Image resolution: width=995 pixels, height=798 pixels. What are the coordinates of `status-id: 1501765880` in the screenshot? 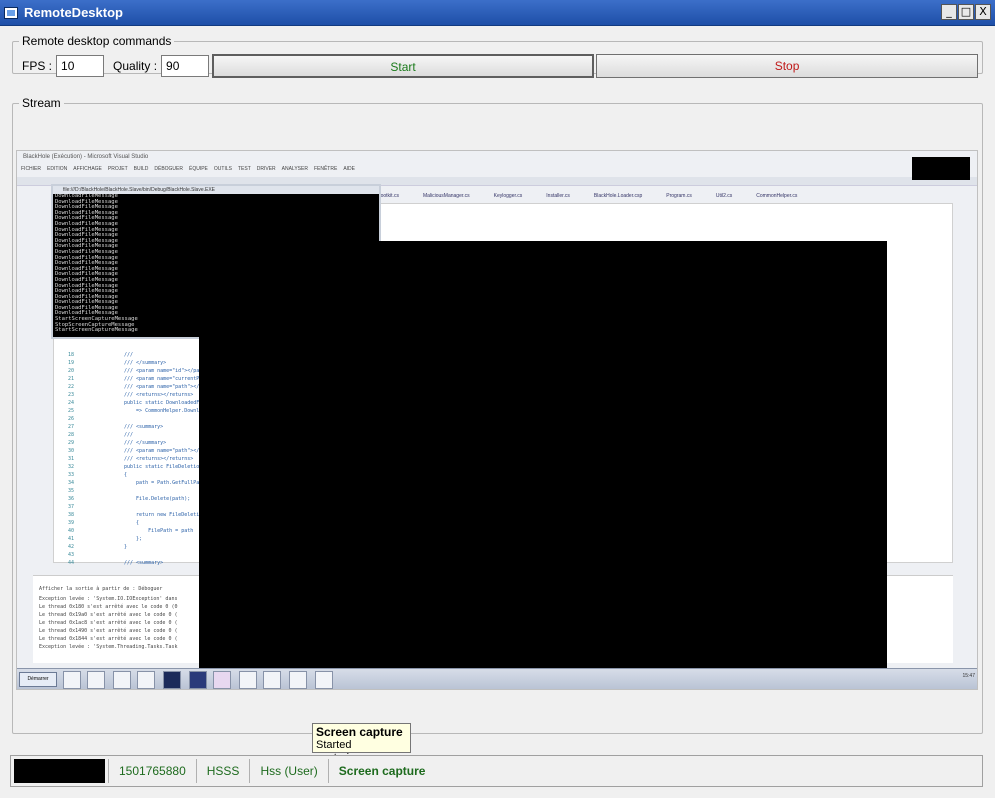 It's located at (152, 771).